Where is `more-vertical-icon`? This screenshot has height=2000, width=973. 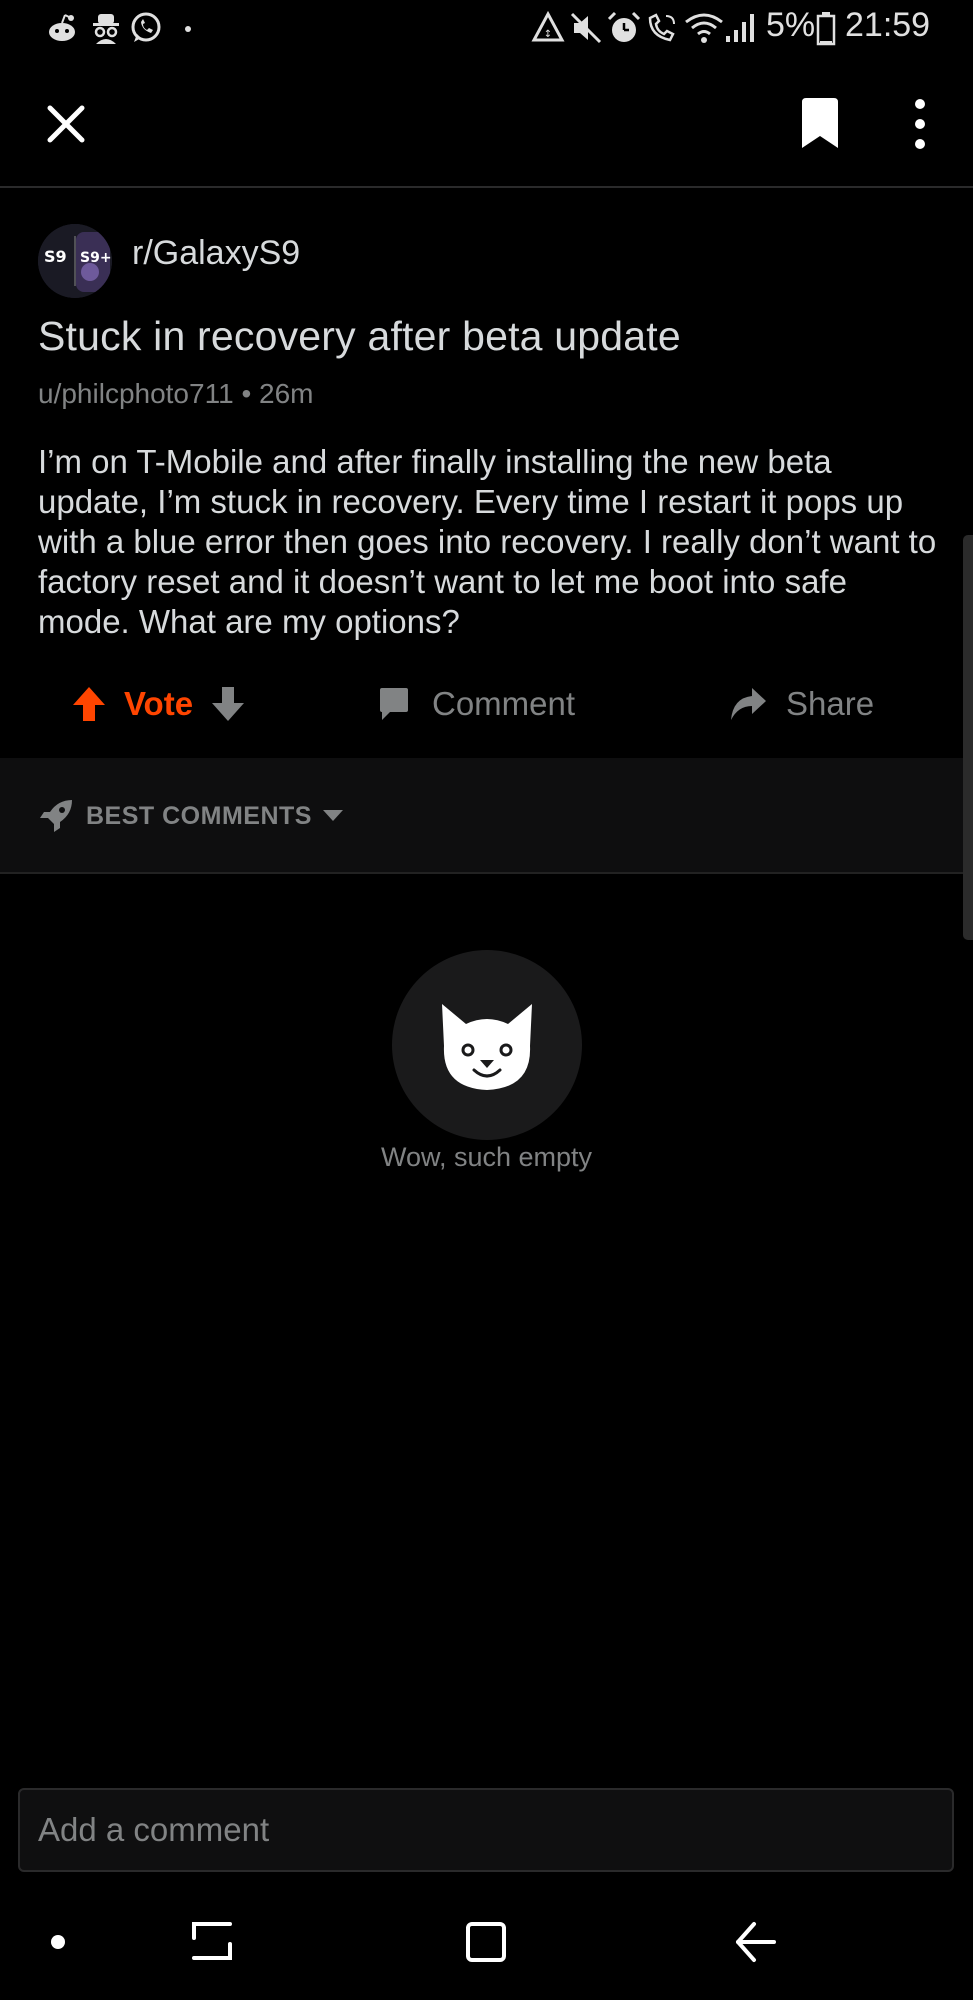
more-vertical-icon is located at coordinates (920, 124).